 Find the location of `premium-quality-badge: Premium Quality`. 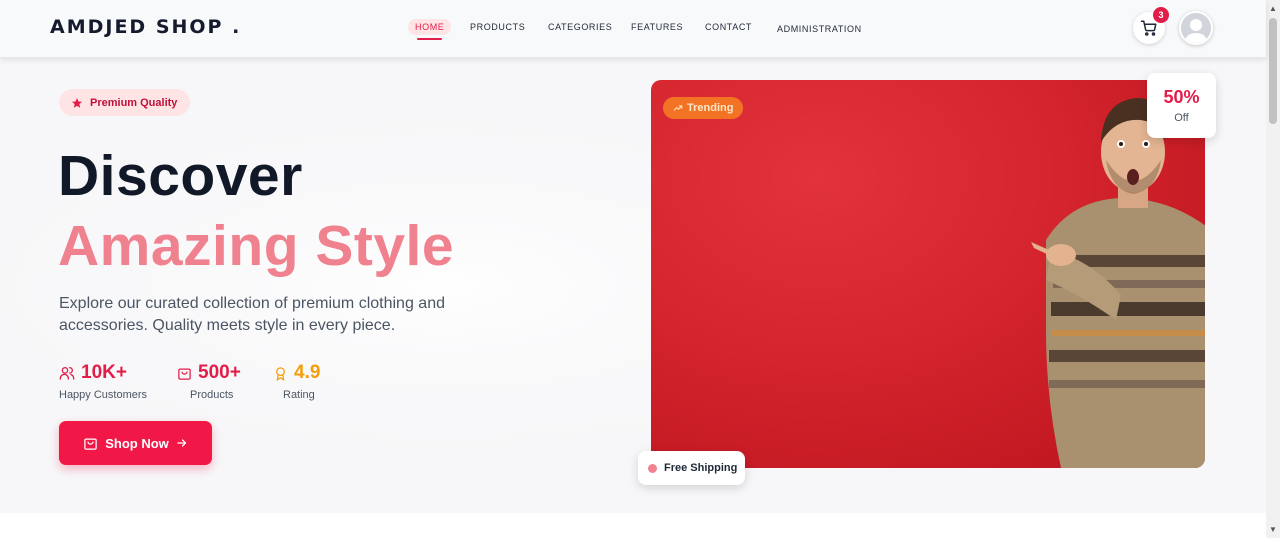

premium-quality-badge: Premium Quality is located at coordinates (125, 102).